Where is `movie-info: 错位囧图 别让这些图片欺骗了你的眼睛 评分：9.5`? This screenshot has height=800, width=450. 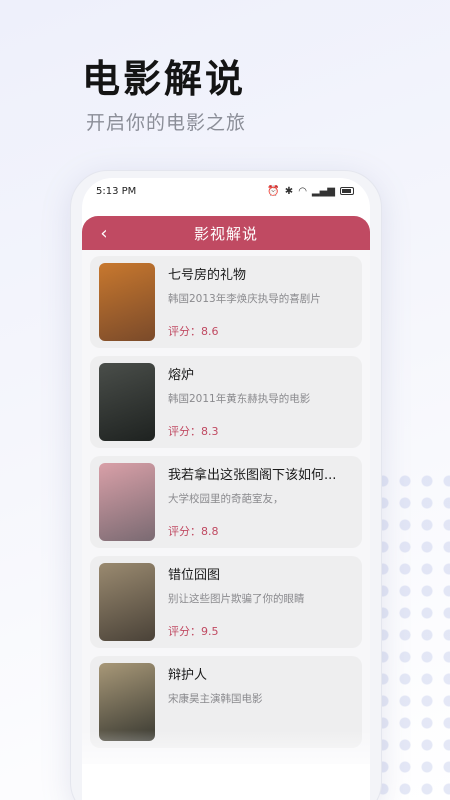 movie-info: 错位囧图 别让这些图片欺骗了你的眼睛 评分：9.5 is located at coordinates (260, 602).